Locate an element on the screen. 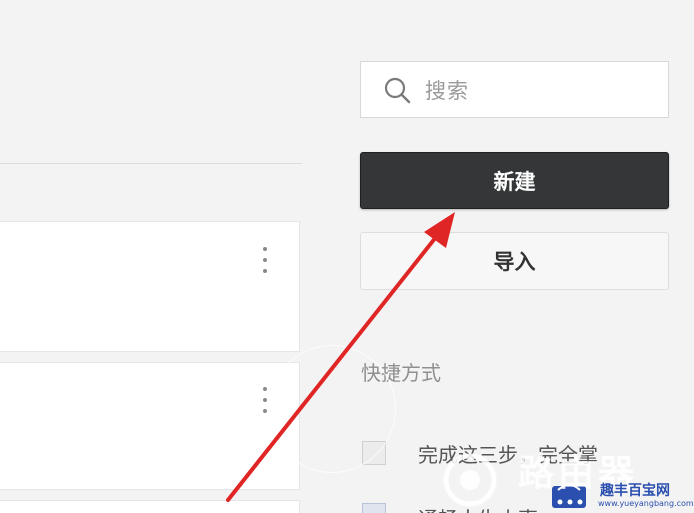  search-input: 搜索 is located at coordinates (514, 89).